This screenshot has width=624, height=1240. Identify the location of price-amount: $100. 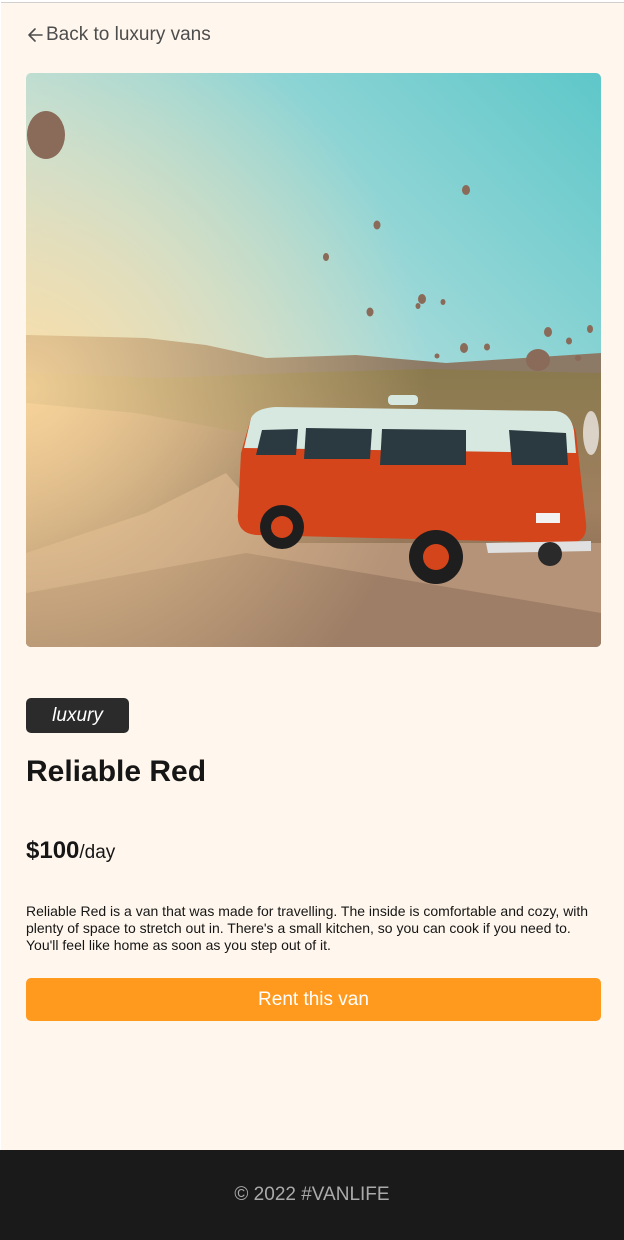
(53, 850).